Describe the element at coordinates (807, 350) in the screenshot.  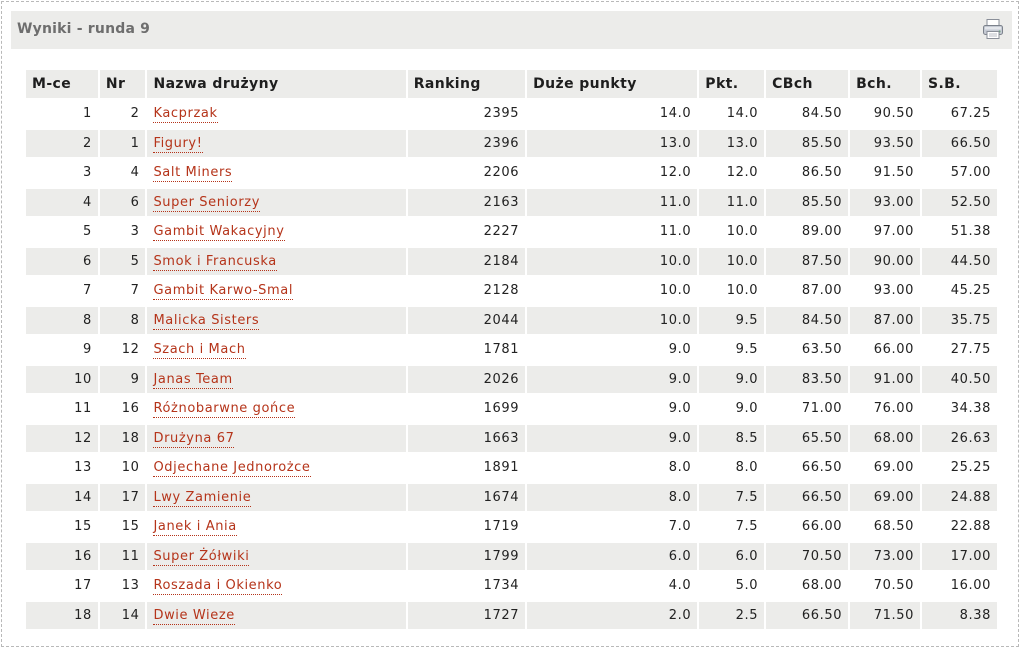
I see `cbch-cell: 63.50` at that location.